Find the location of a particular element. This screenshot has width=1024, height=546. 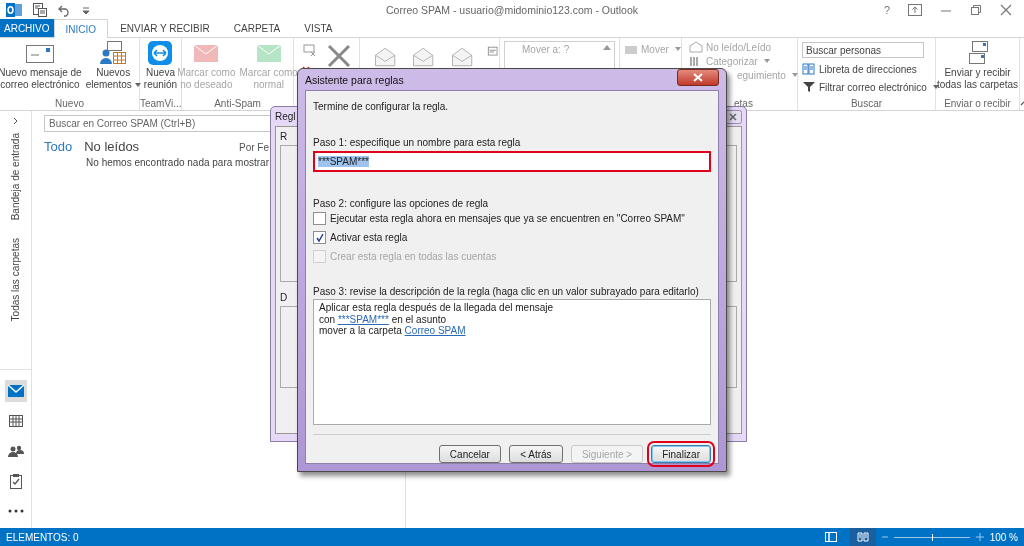

group-label: Buscar is located at coordinates (866, 103).